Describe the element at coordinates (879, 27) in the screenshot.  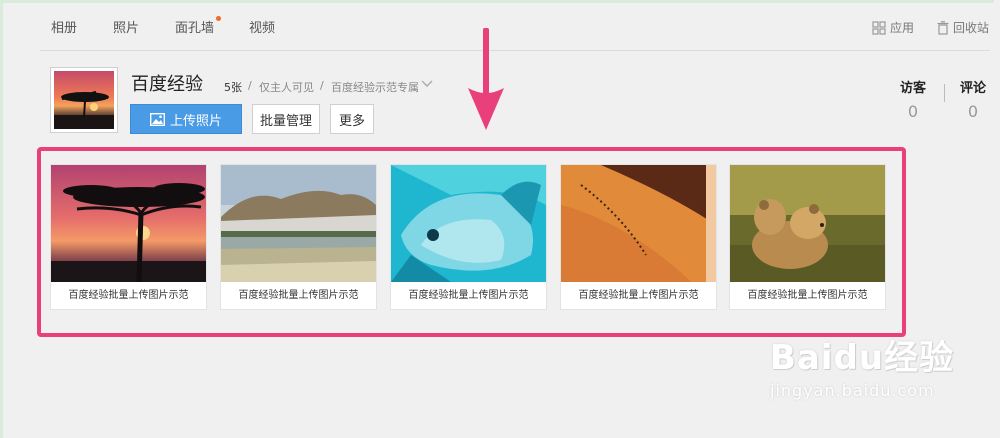
I see `apps-grid-icon` at that location.